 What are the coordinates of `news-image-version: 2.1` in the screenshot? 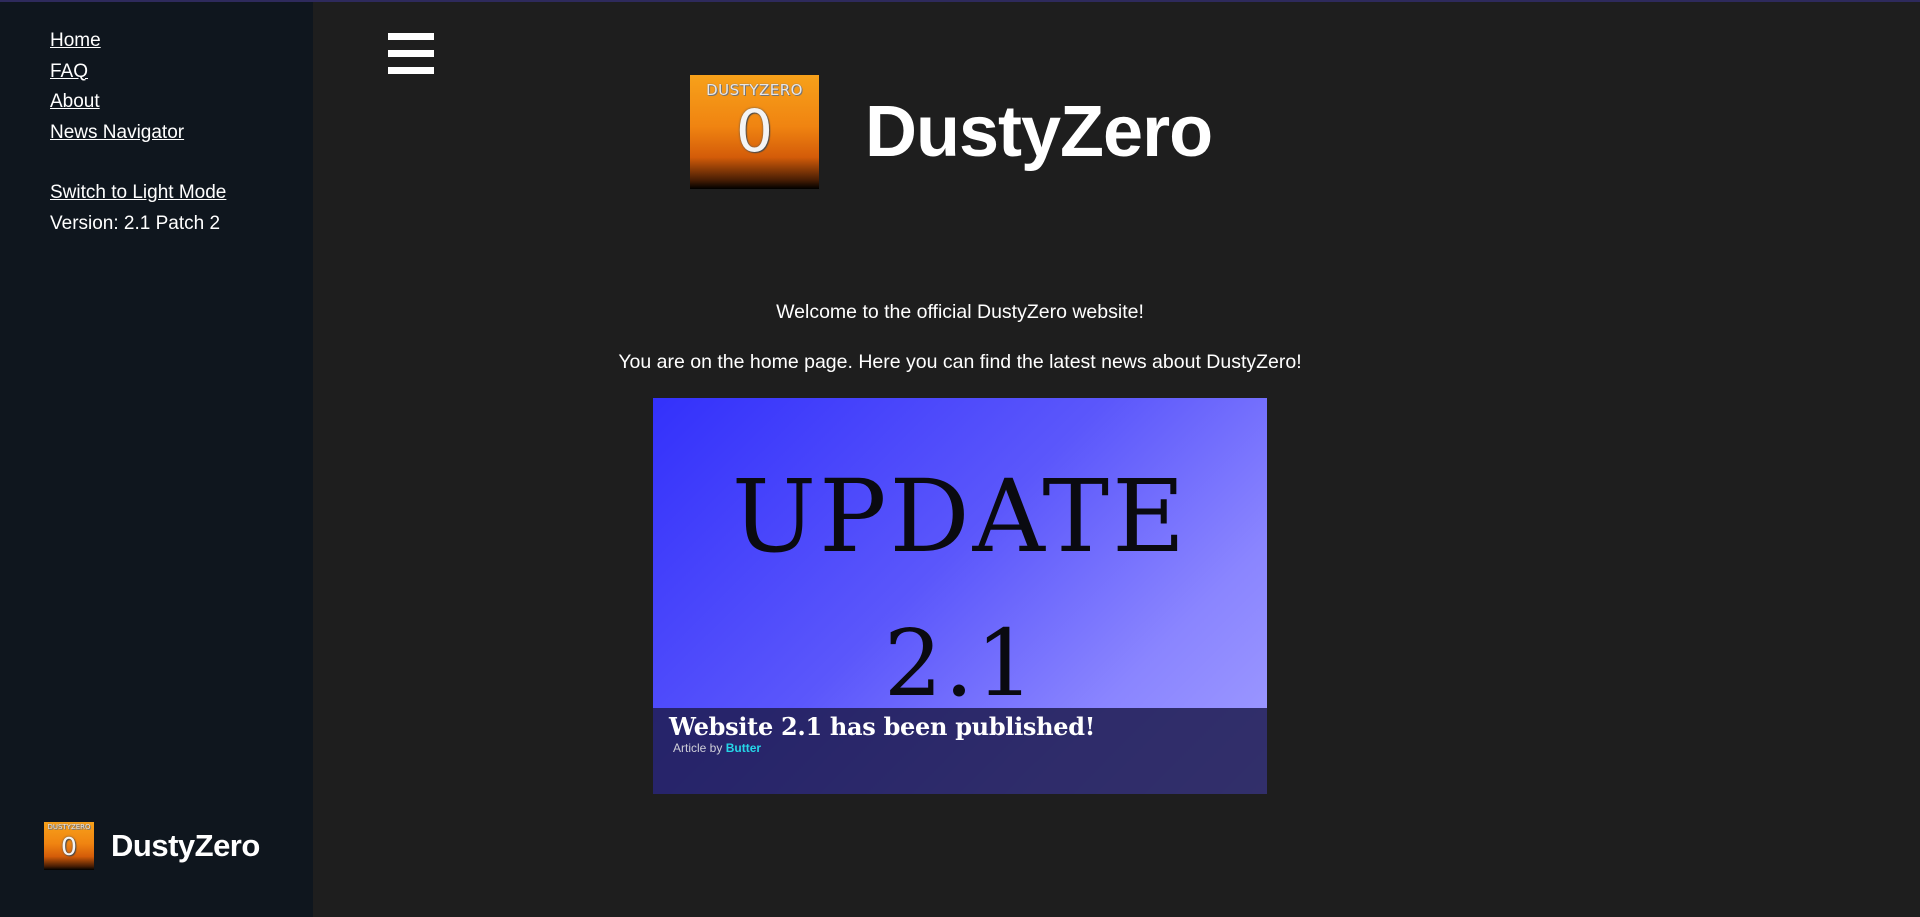 It's located at (960, 663).